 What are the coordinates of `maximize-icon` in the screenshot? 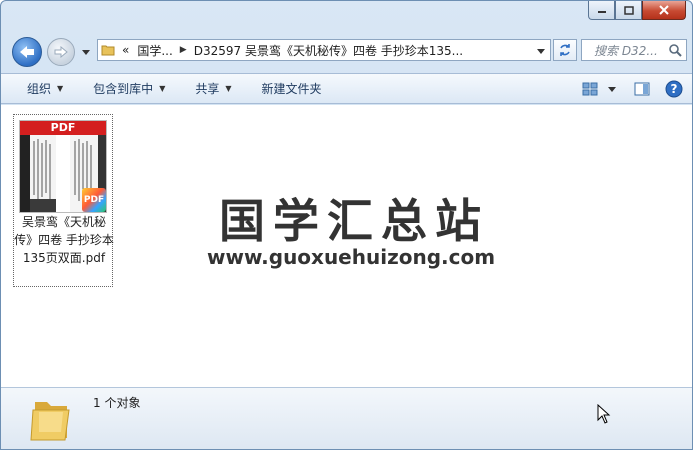 It's located at (628, 10).